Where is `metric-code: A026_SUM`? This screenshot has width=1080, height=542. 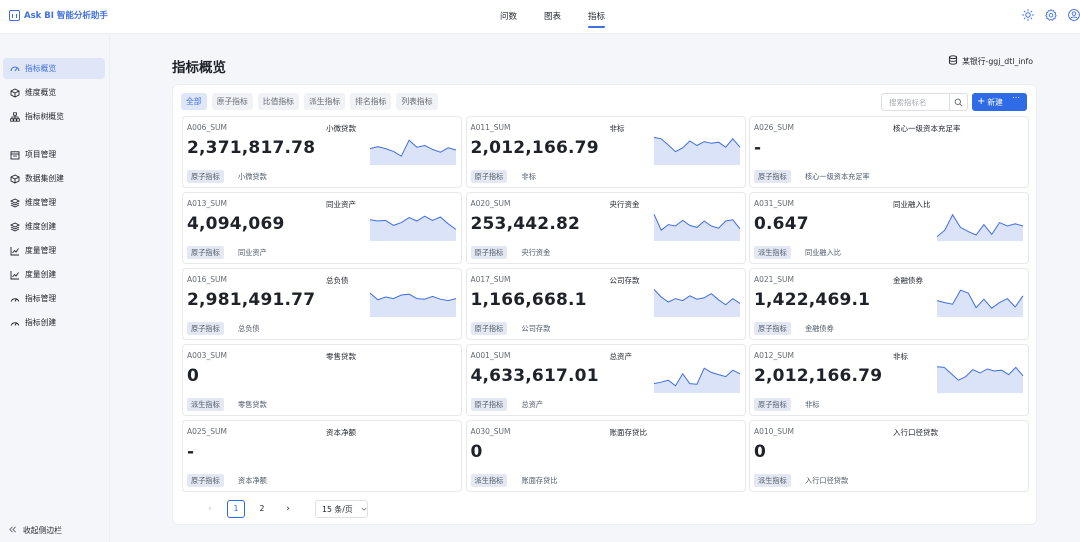 metric-code: A026_SUM is located at coordinates (774, 127).